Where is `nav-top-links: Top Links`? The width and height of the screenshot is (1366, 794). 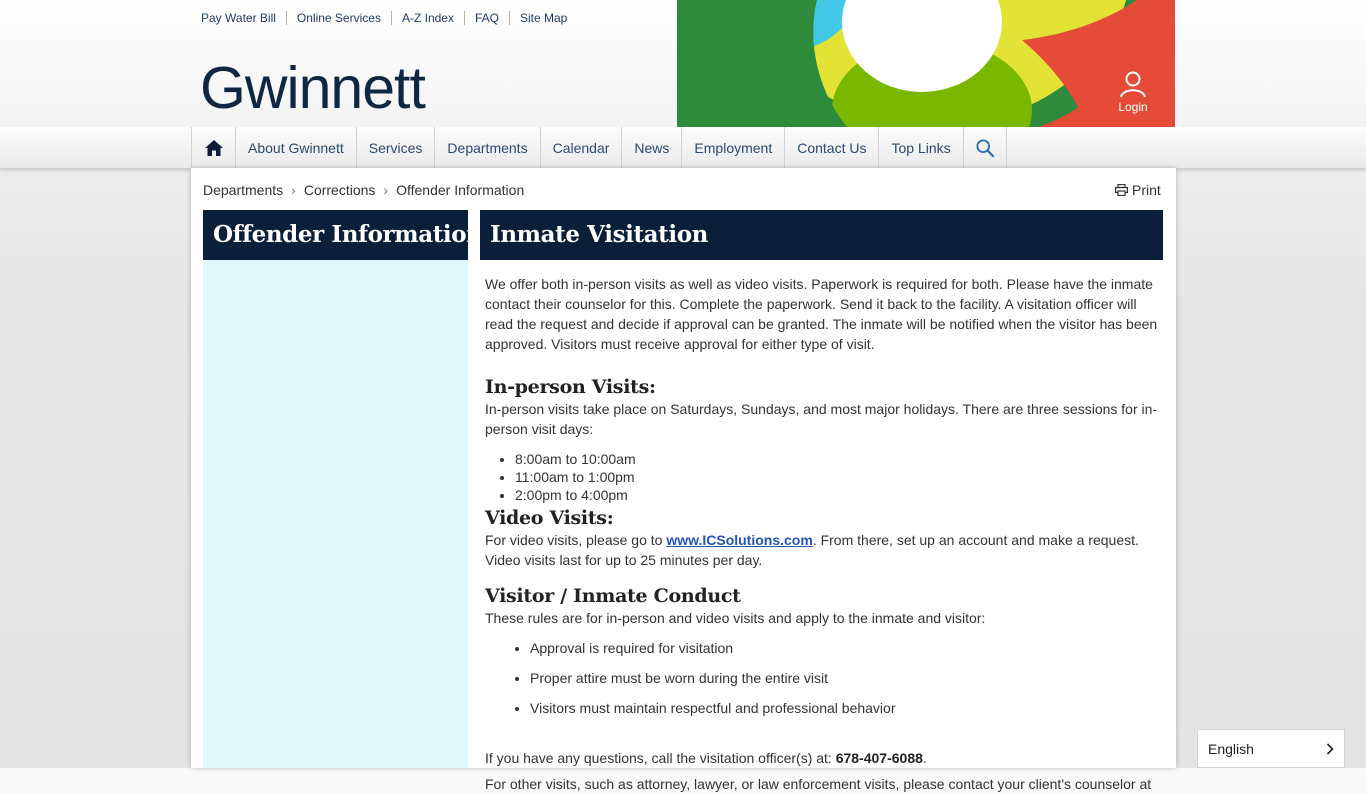 nav-top-links: Top Links is located at coordinates (921, 147).